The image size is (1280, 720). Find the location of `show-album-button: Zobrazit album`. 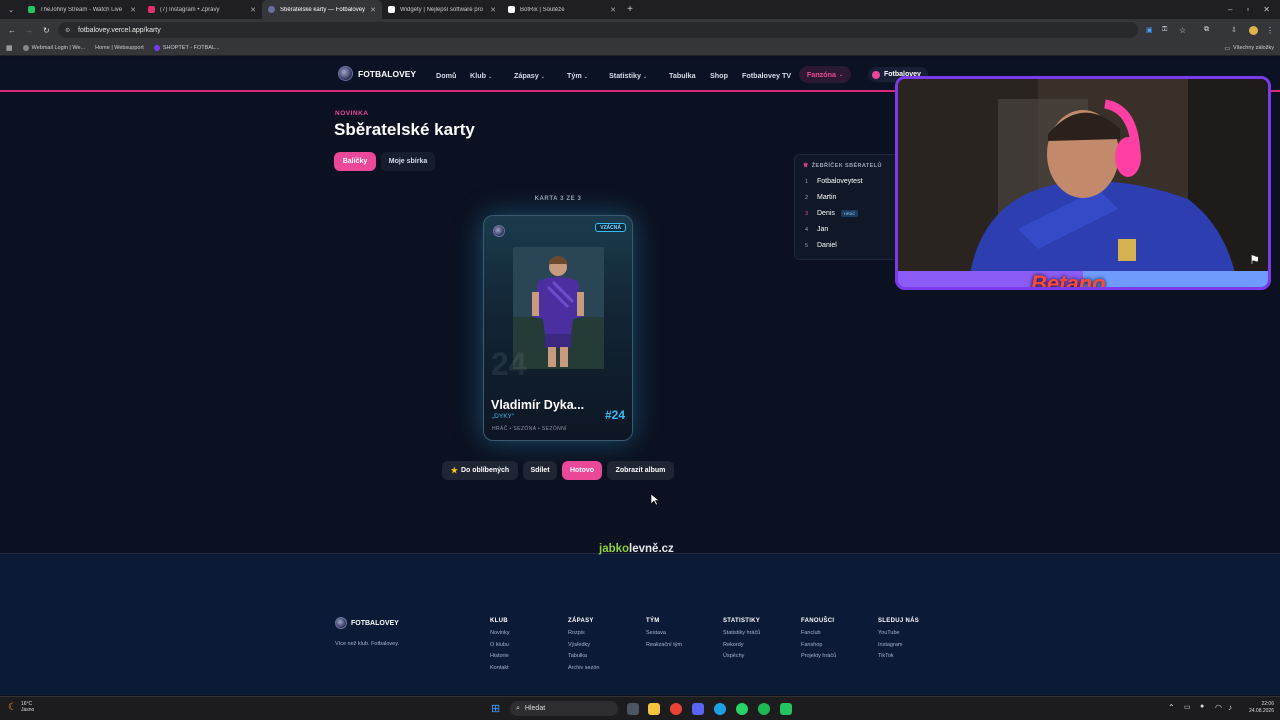

show-album-button: Zobrazit album is located at coordinates (640, 470).